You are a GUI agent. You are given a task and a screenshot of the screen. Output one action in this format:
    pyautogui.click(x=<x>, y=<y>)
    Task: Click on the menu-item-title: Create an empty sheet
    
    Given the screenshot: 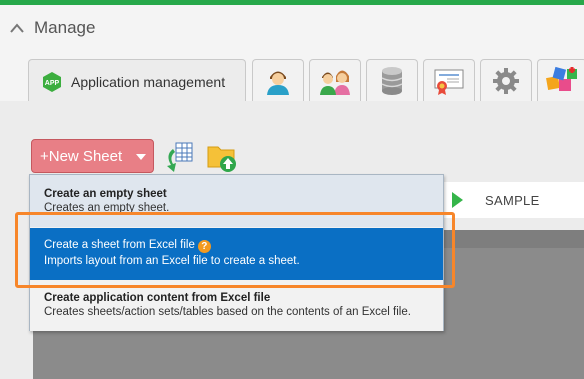 What is the action you would take?
    pyautogui.click(x=105, y=194)
    